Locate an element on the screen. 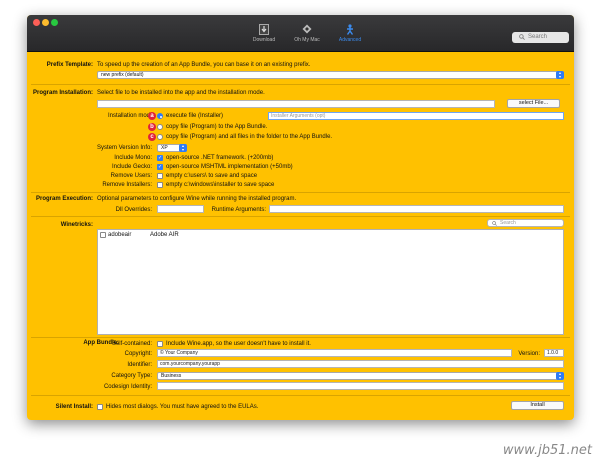  zoom-window-button is located at coordinates (54, 22).